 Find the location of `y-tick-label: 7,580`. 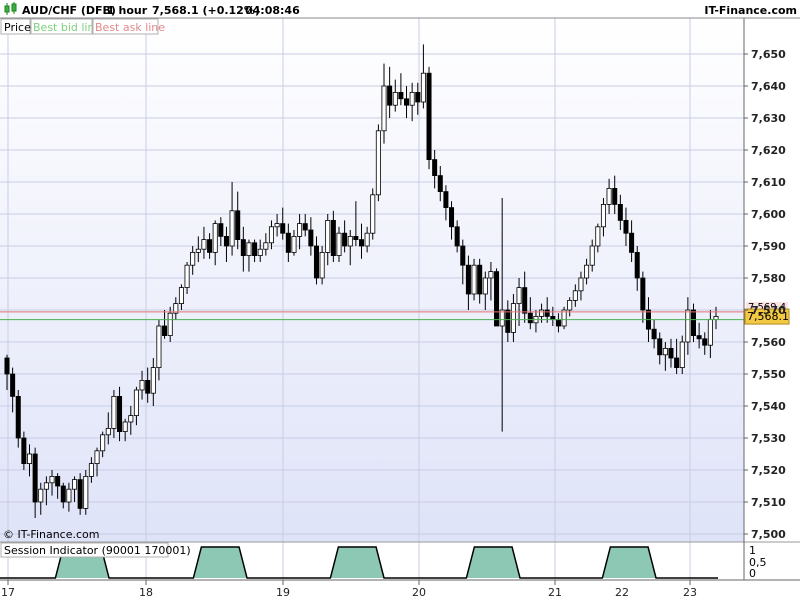

y-tick-label: 7,580 is located at coordinates (768, 278).